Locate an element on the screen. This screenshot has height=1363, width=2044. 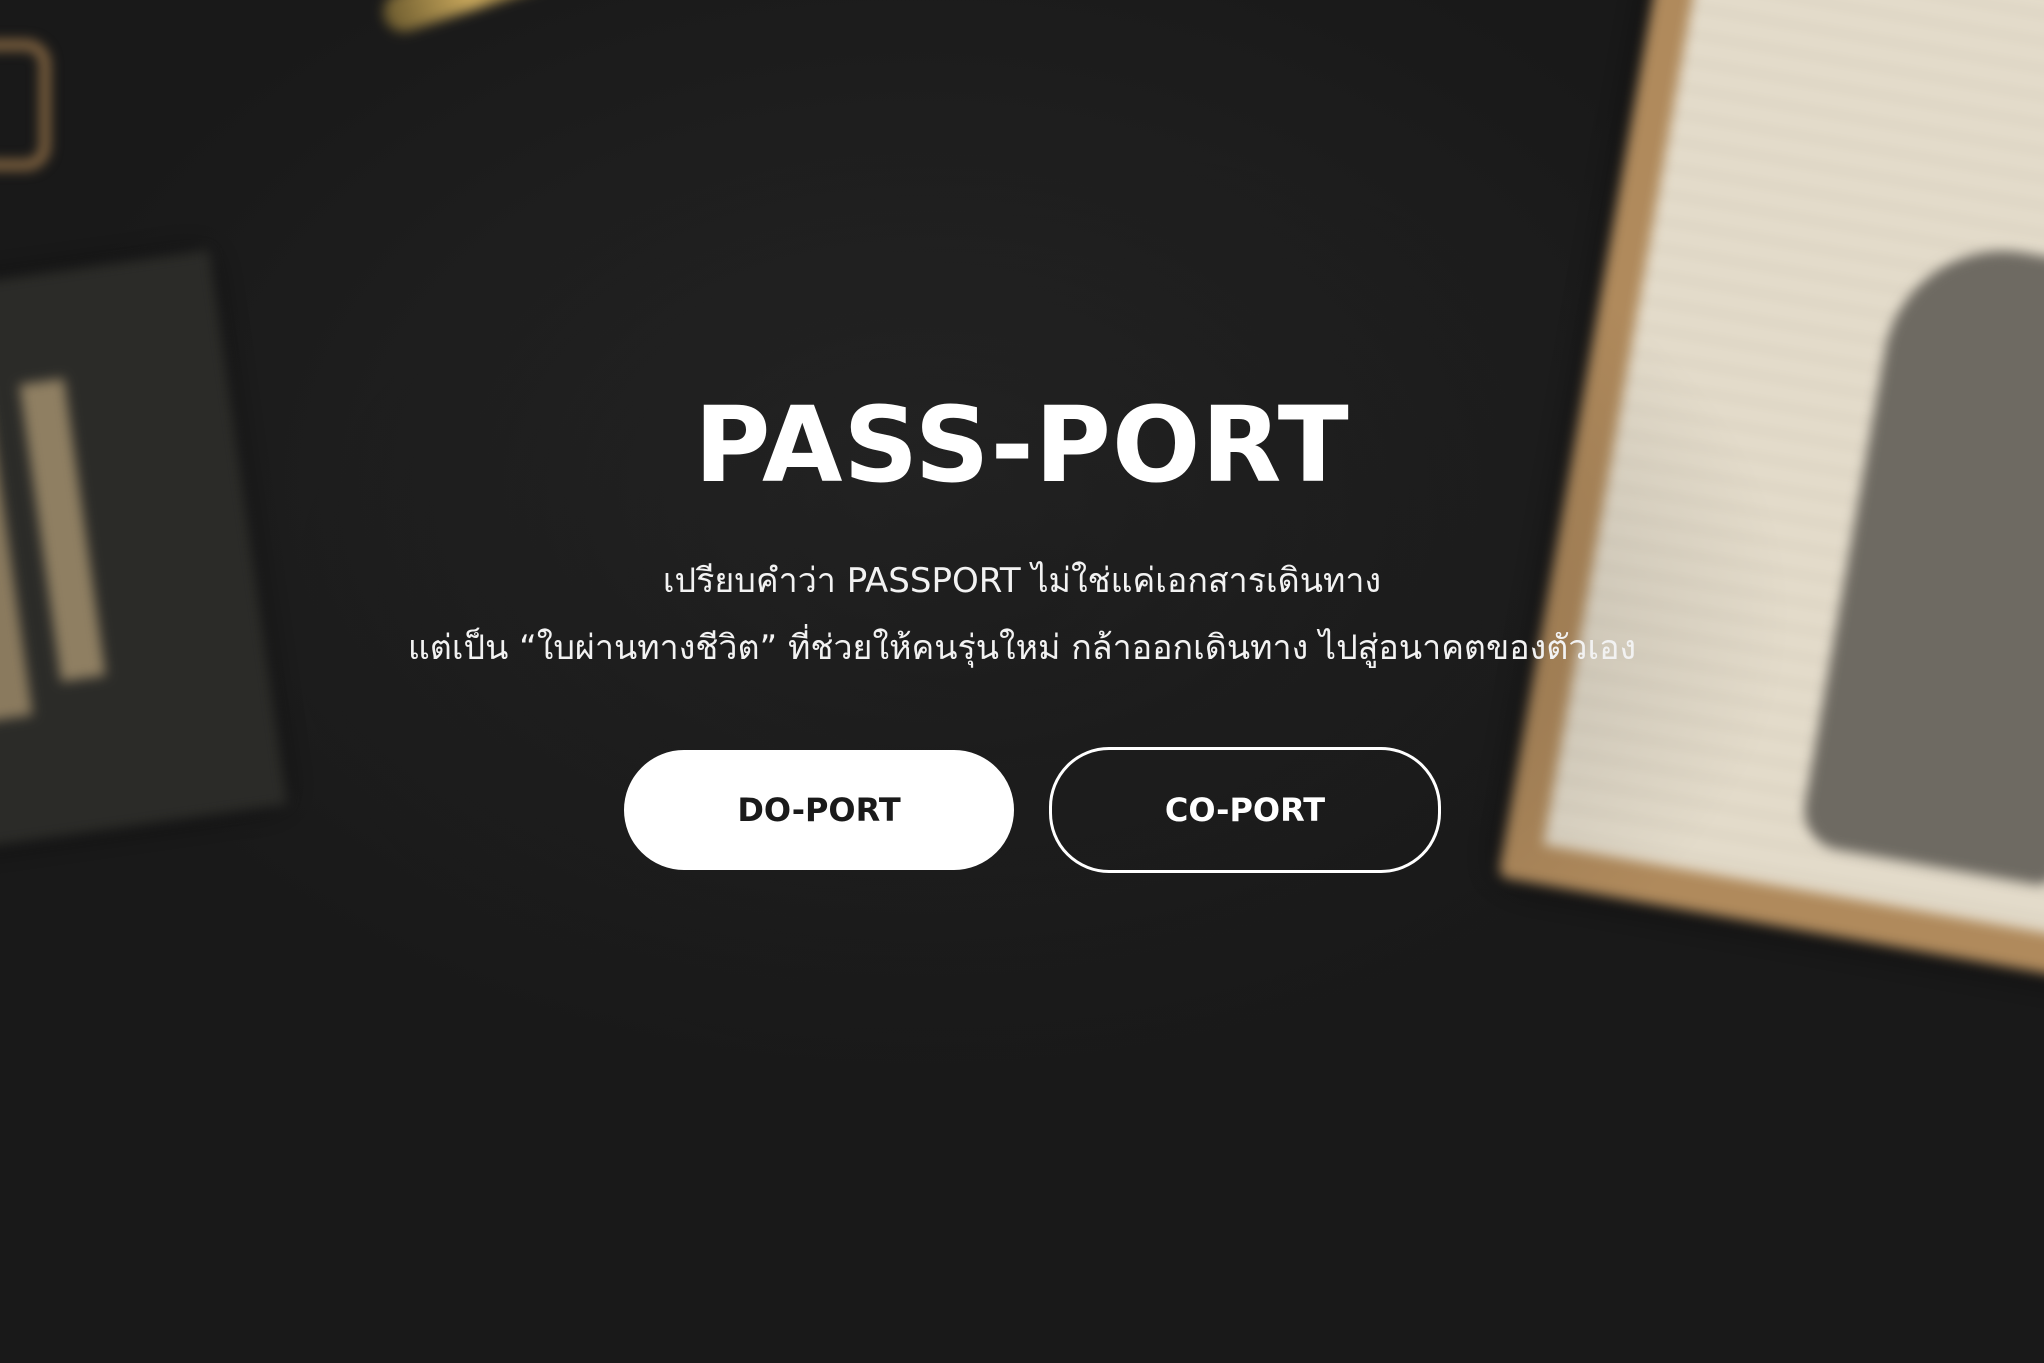
do-port-button: DO-PORT is located at coordinates (819, 810).